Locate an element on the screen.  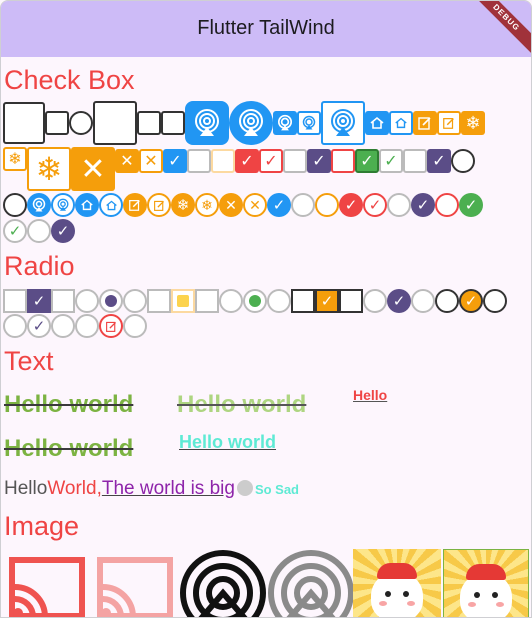
edit-icon is located at coordinates (134, 205).